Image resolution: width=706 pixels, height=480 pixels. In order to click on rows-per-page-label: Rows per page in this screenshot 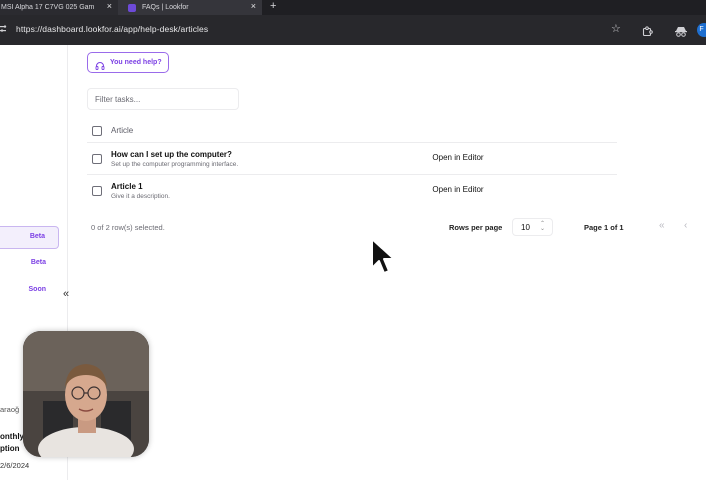, I will do `click(476, 227)`.